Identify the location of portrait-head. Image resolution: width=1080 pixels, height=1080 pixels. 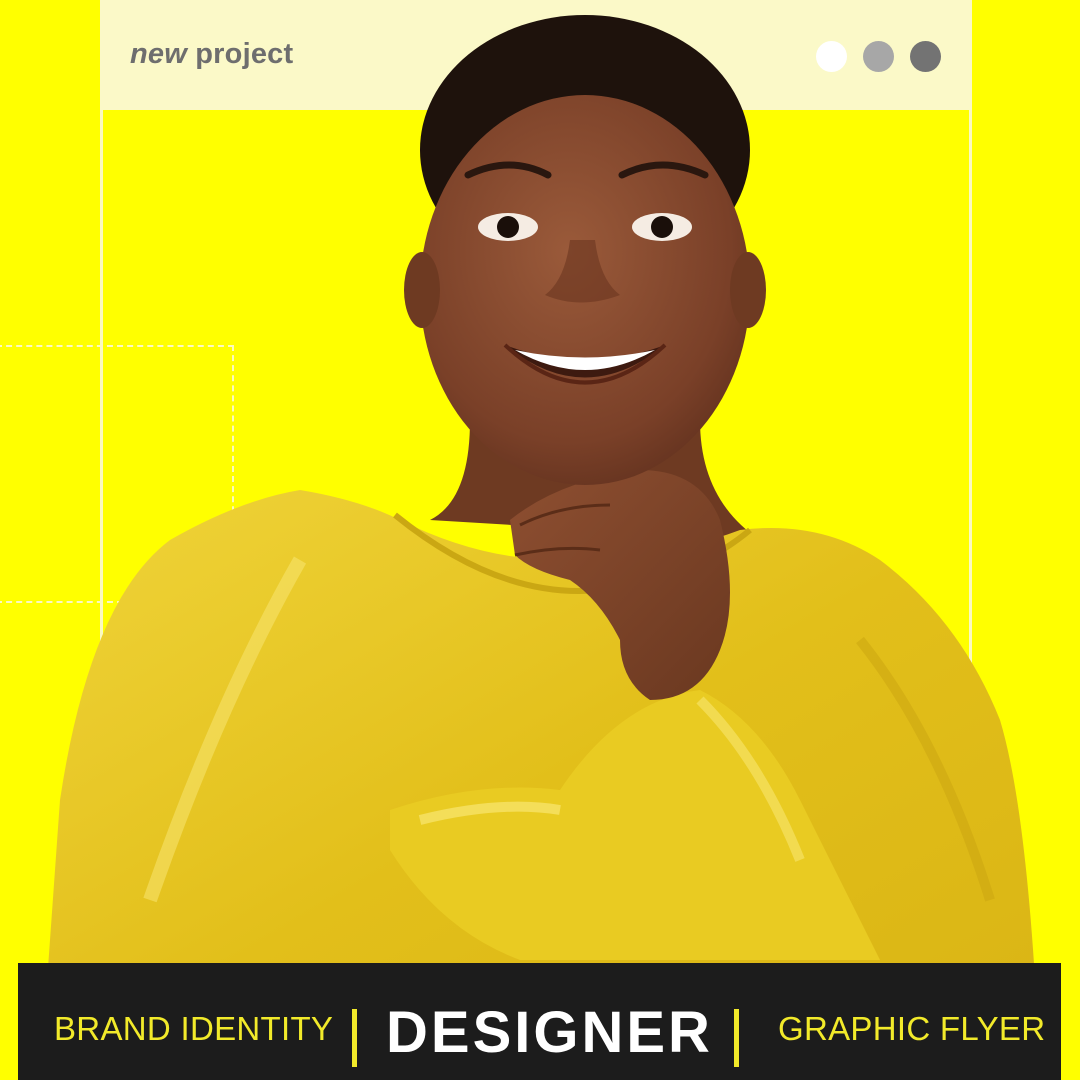
(585, 250).